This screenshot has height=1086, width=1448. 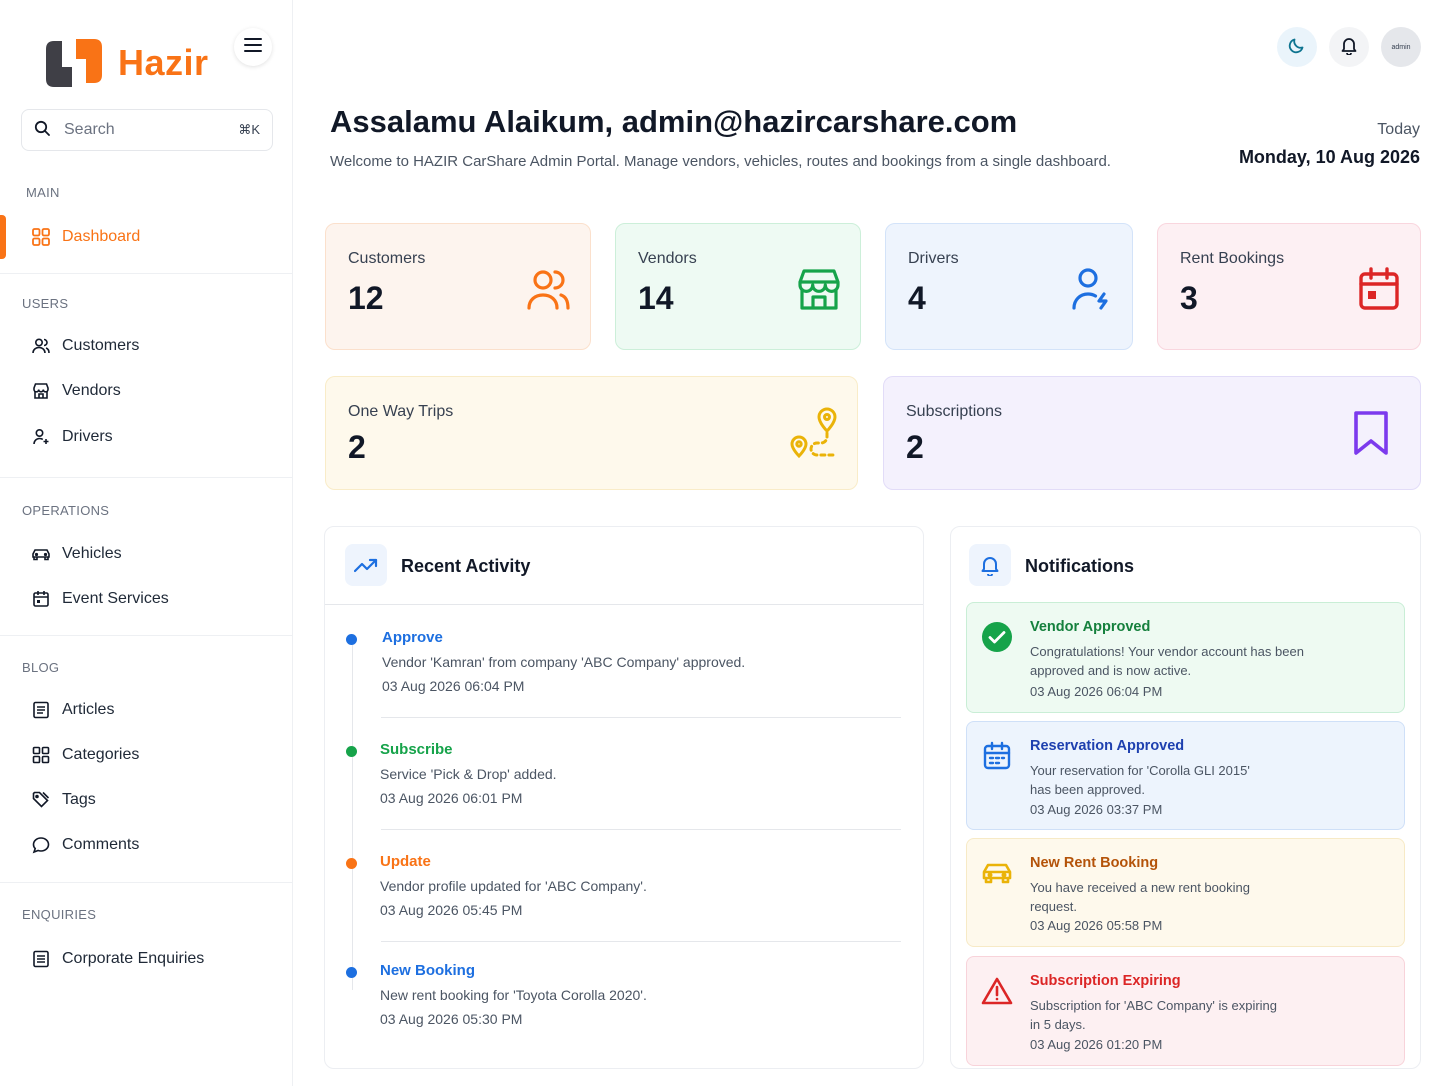 What do you see at coordinates (933, 258) in the screenshot?
I see `stat-label: Drivers` at bounding box center [933, 258].